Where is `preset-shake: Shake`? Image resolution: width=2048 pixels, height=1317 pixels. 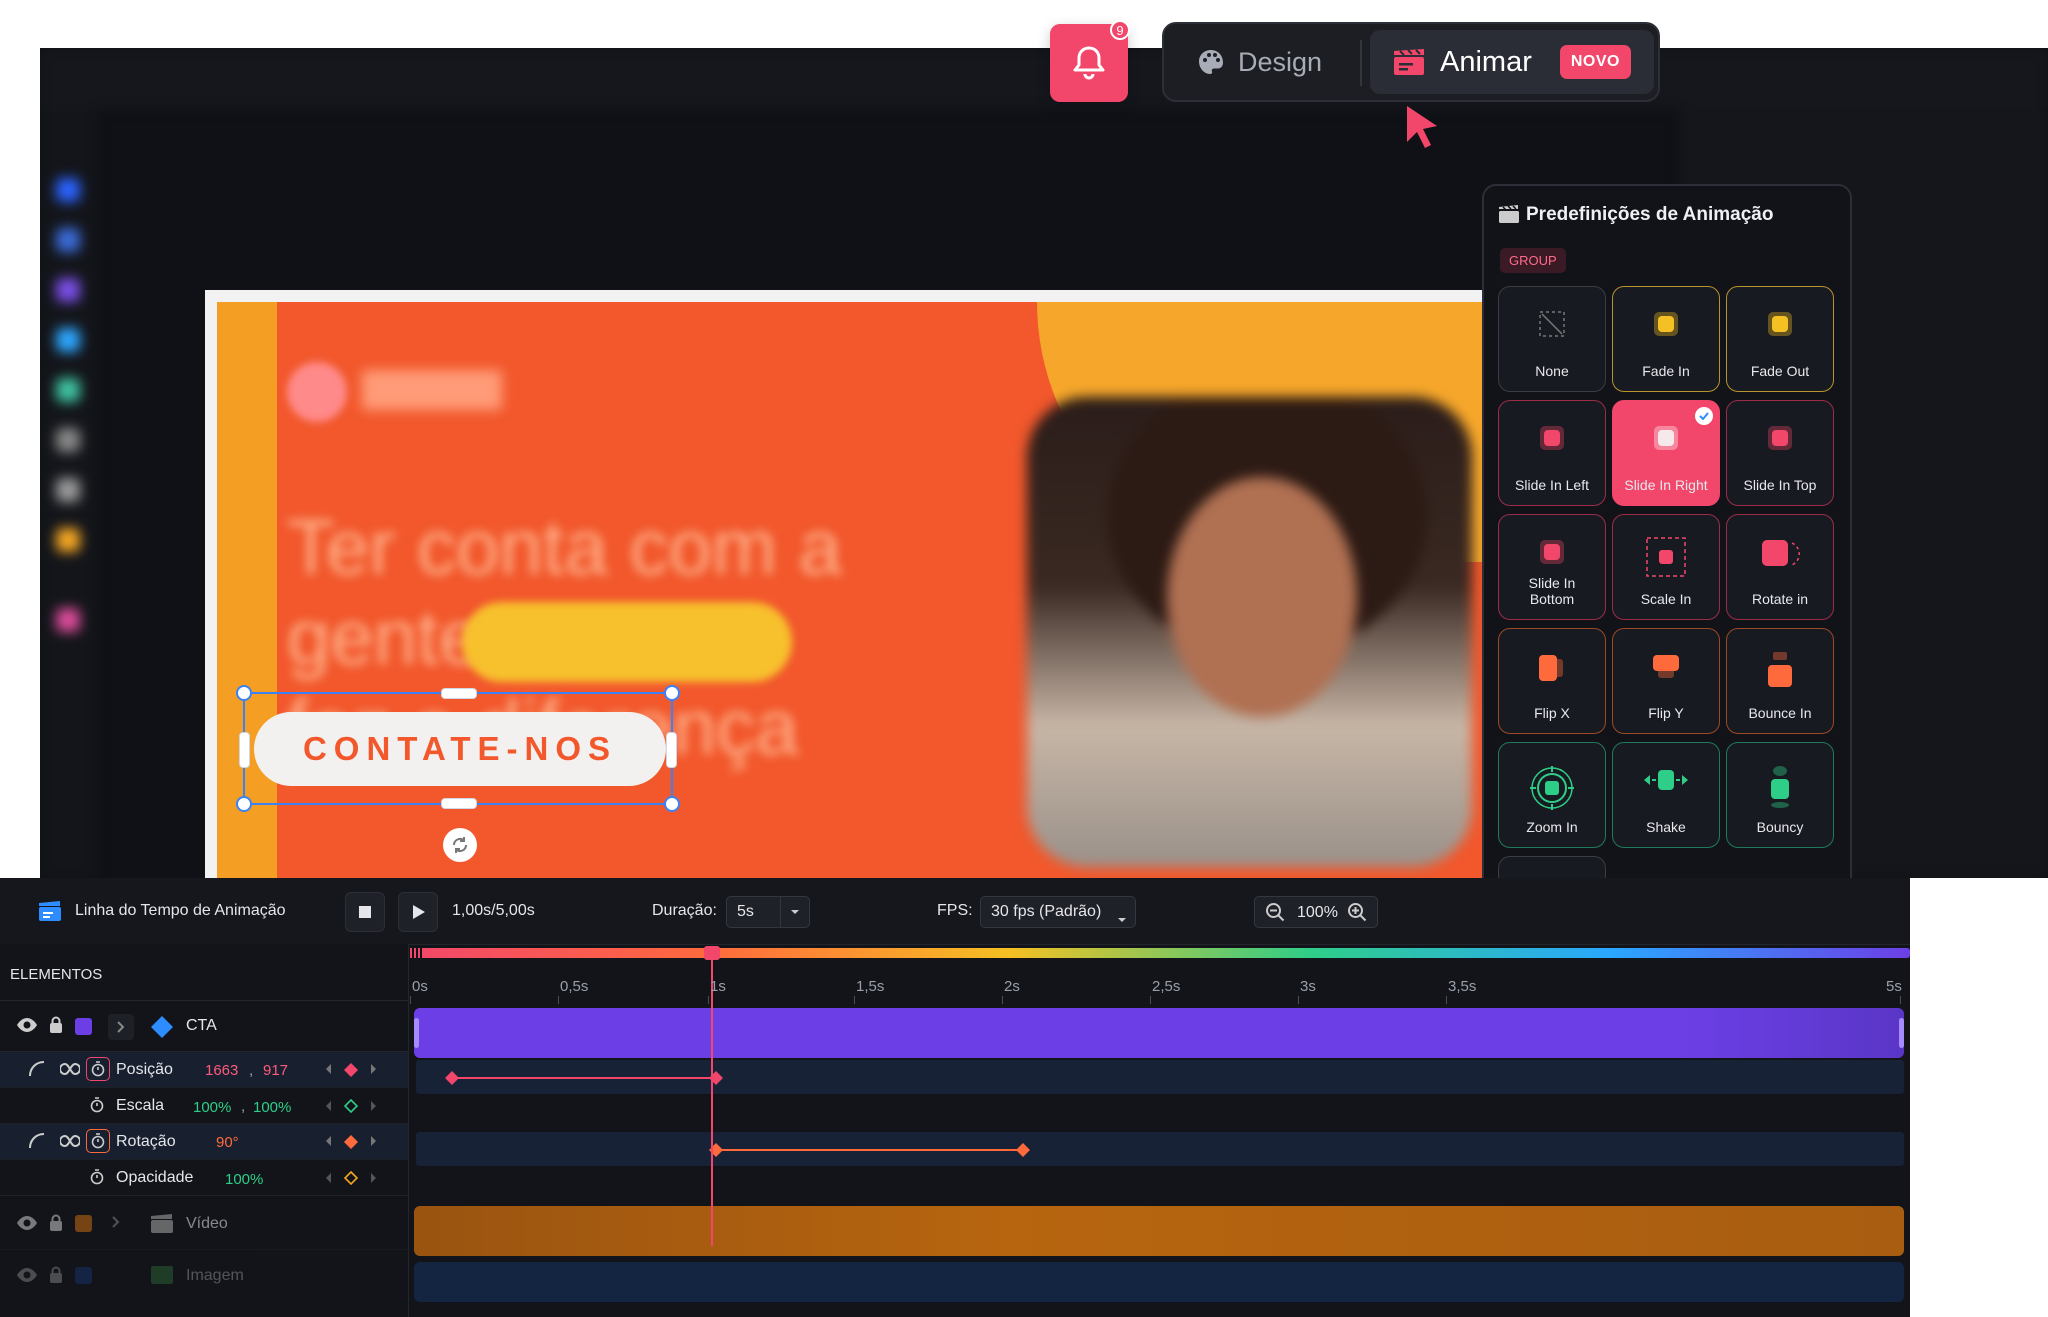 preset-shake: Shake is located at coordinates (1666, 795).